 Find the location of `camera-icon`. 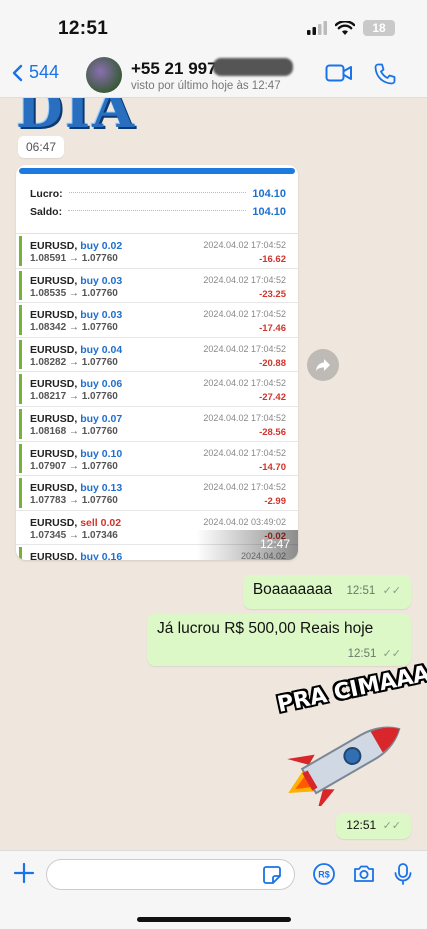

camera-icon is located at coordinates (364, 874).